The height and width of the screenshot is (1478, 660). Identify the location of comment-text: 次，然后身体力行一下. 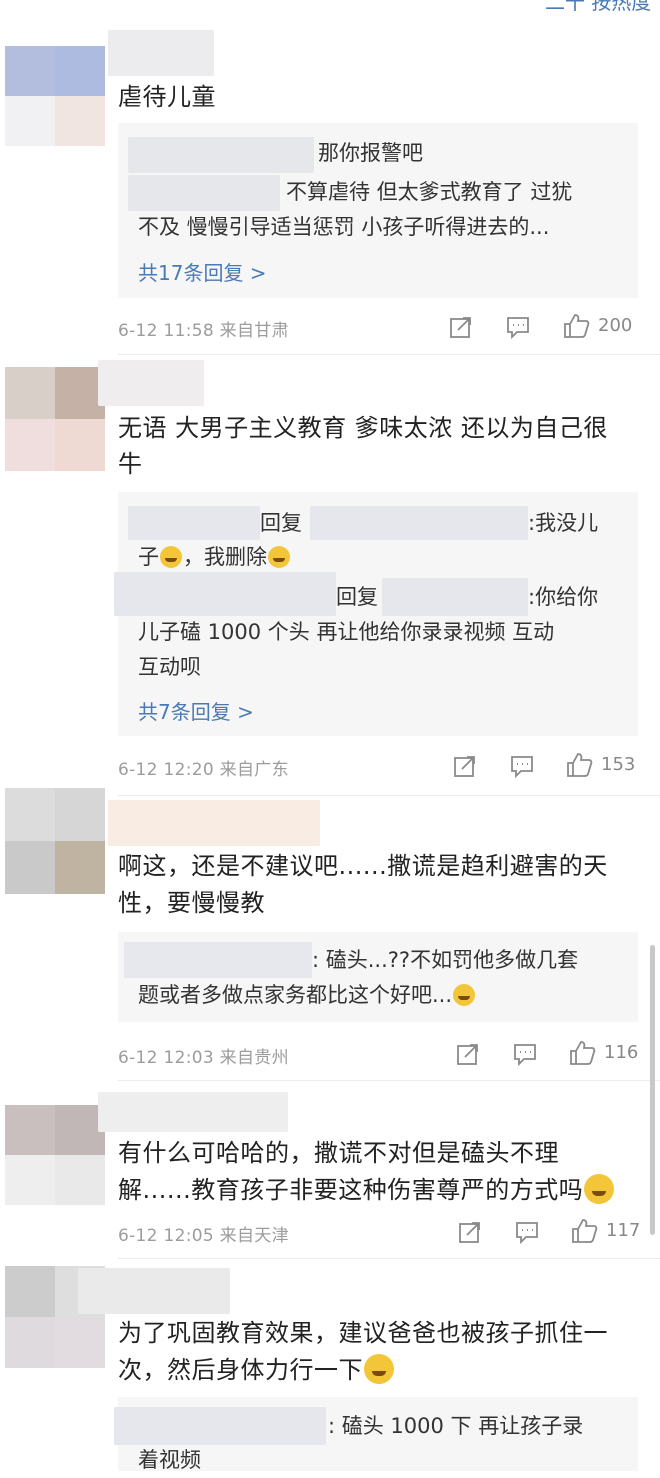
(256, 1370).